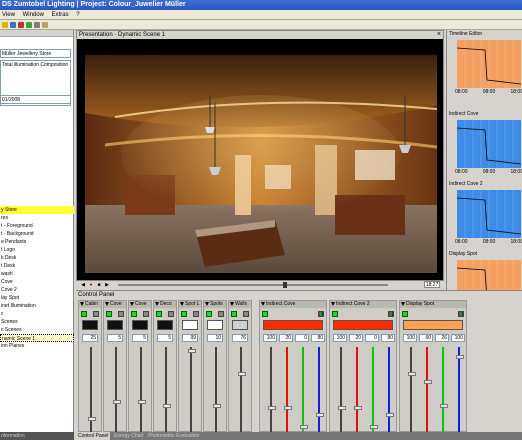 The width and height of the screenshot is (522, 440). What do you see at coordinates (426, 338) in the screenshot?
I see `color-value: 60` at bounding box center [426, 338].